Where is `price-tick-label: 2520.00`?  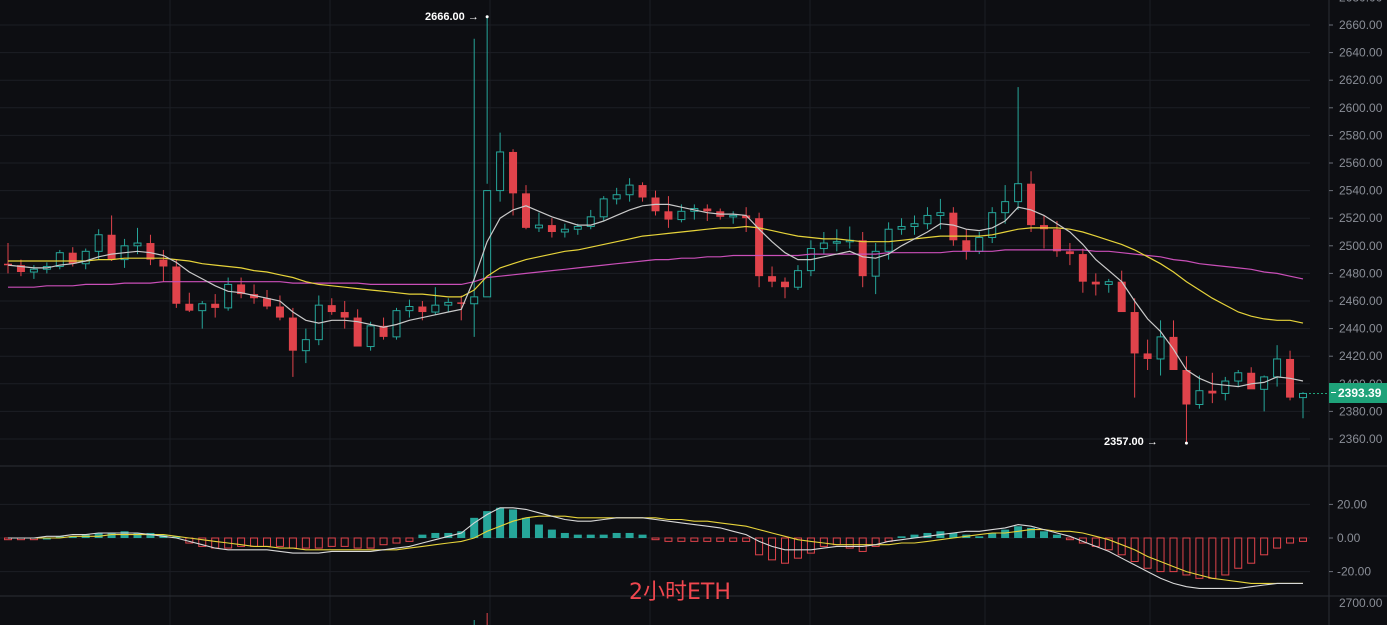 price-tick-label: 2520.00 is located at coordinates (1361, 218).